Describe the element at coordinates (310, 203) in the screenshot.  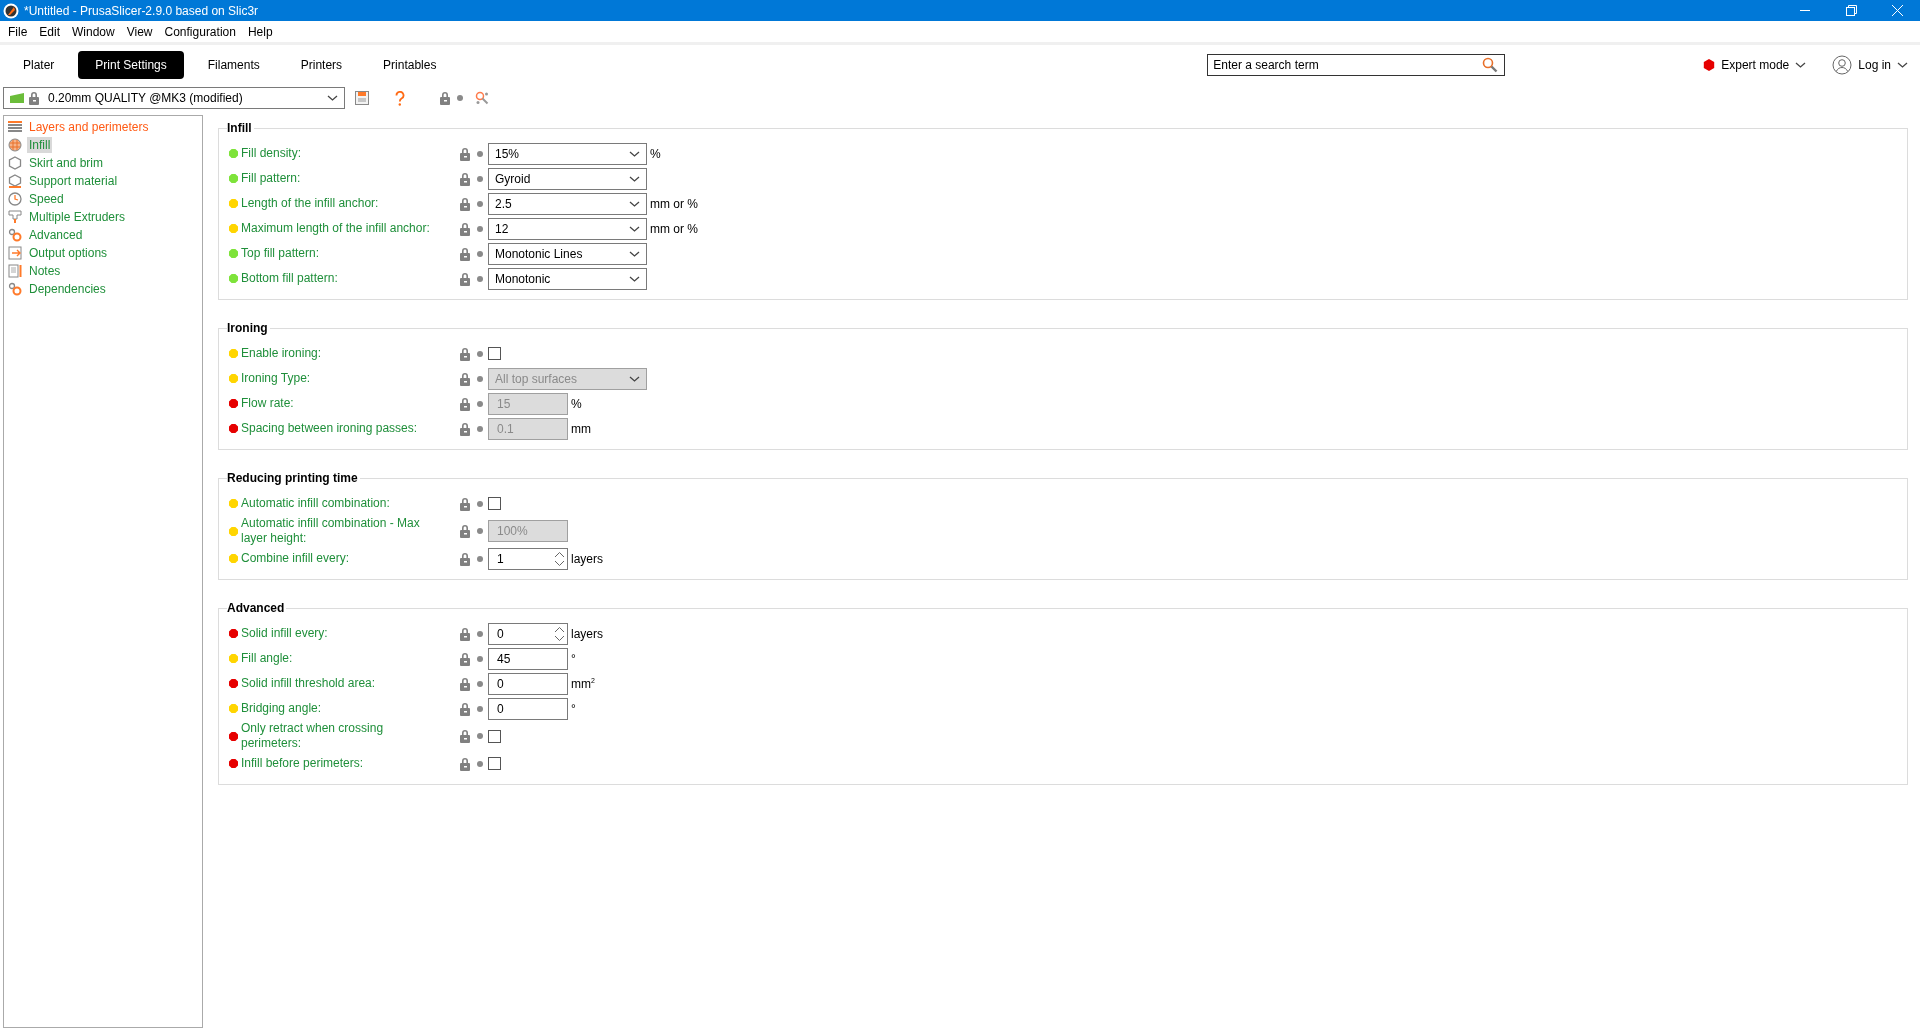
I see `setting-label: Length of the infill anchor:` at that location.